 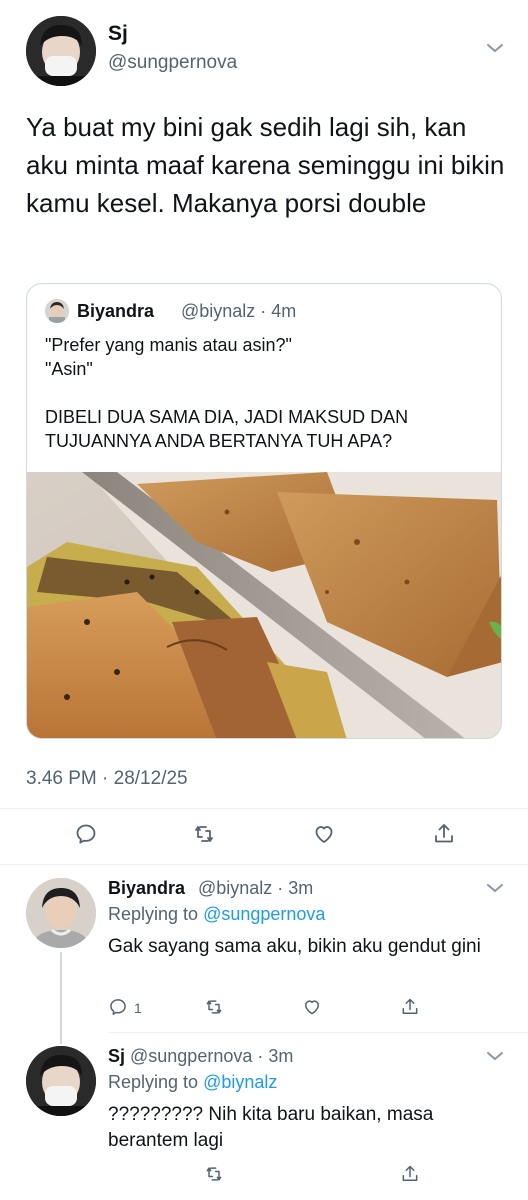 What do you see at coordinates (240, 1082) in the screenshot?
I see `replying-to-link: @biynalz` at bounding box center [240, 1082].